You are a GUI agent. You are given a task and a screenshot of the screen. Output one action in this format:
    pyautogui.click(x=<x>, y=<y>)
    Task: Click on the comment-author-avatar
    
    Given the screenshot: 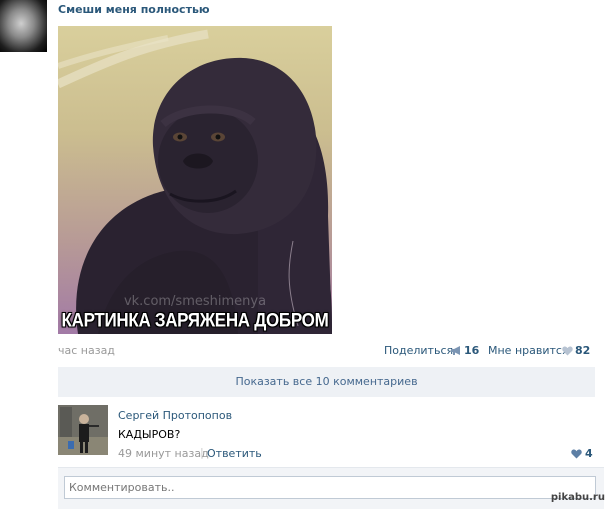 What is the action you would take?
    pyautogui.click(x=83, y=430)
    